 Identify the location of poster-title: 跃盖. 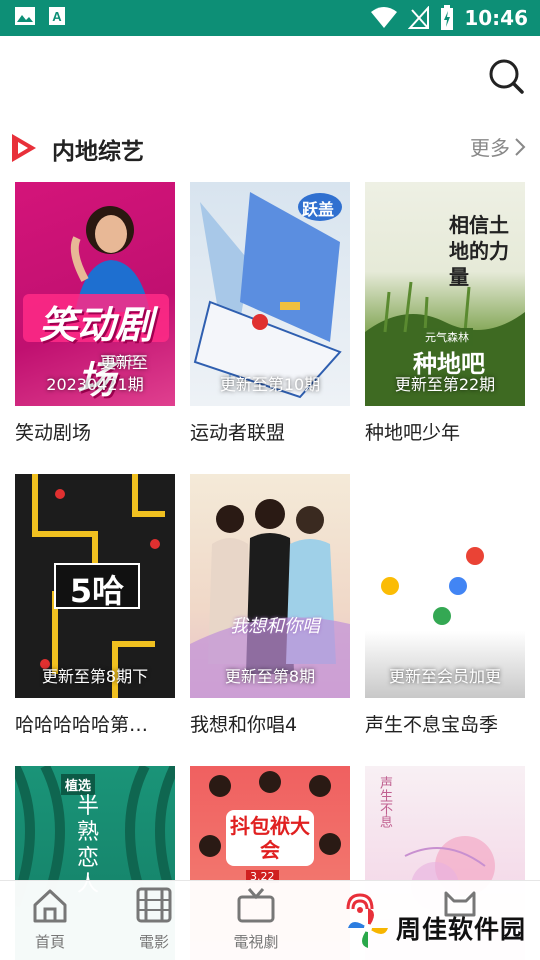
(318, 209).